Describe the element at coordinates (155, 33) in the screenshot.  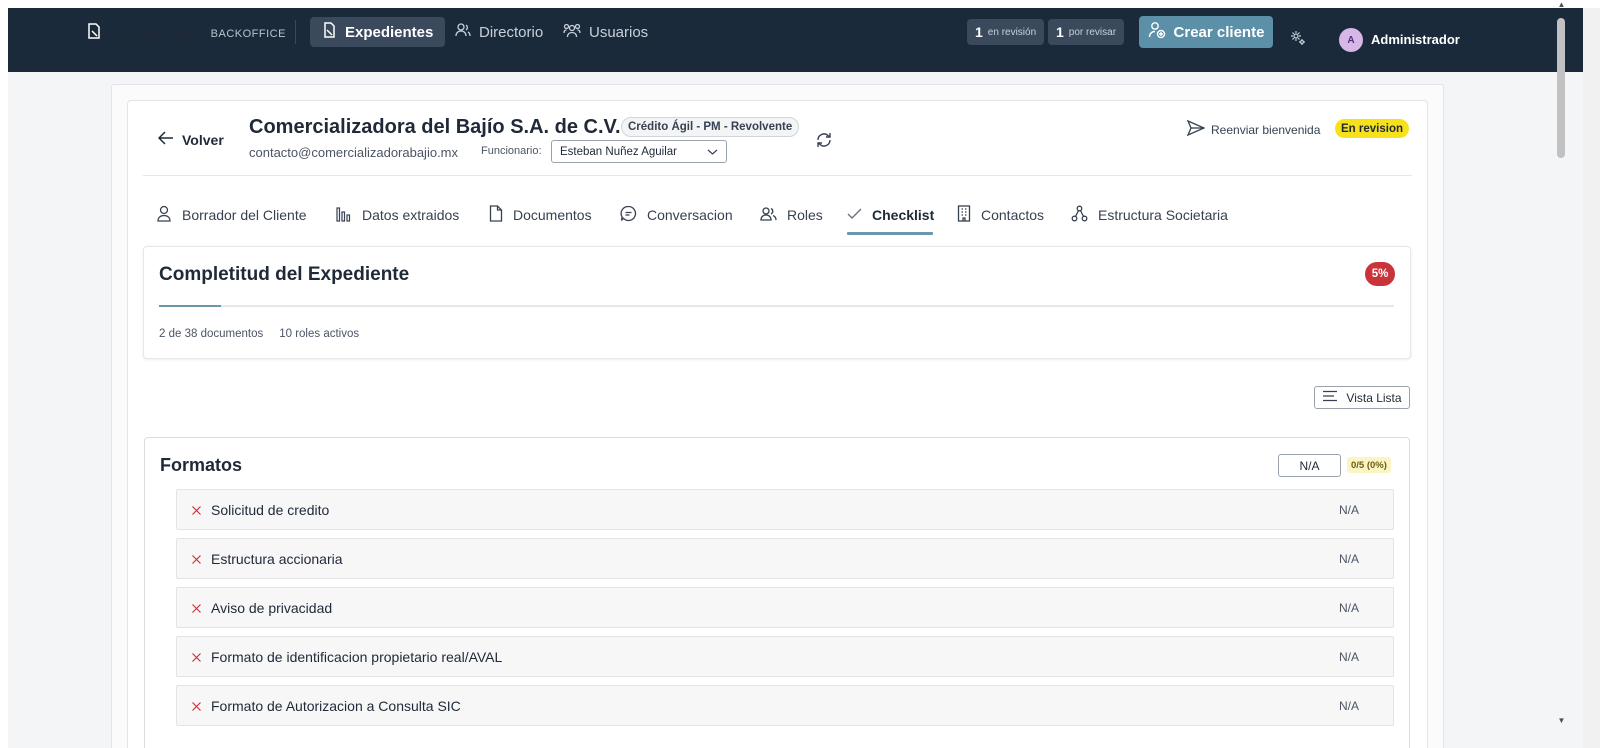
I see `brand-name: Crédito Ágil` at that location.